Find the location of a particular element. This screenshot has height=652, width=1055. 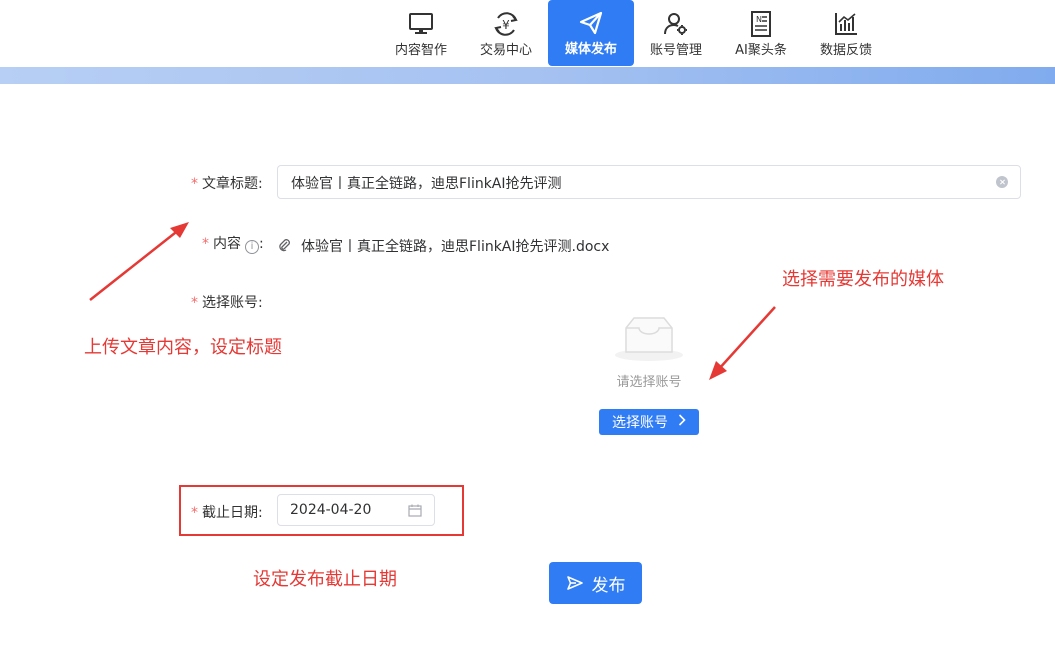

deadline-value: 2024-04-20 is located at coordinates (331, 510).